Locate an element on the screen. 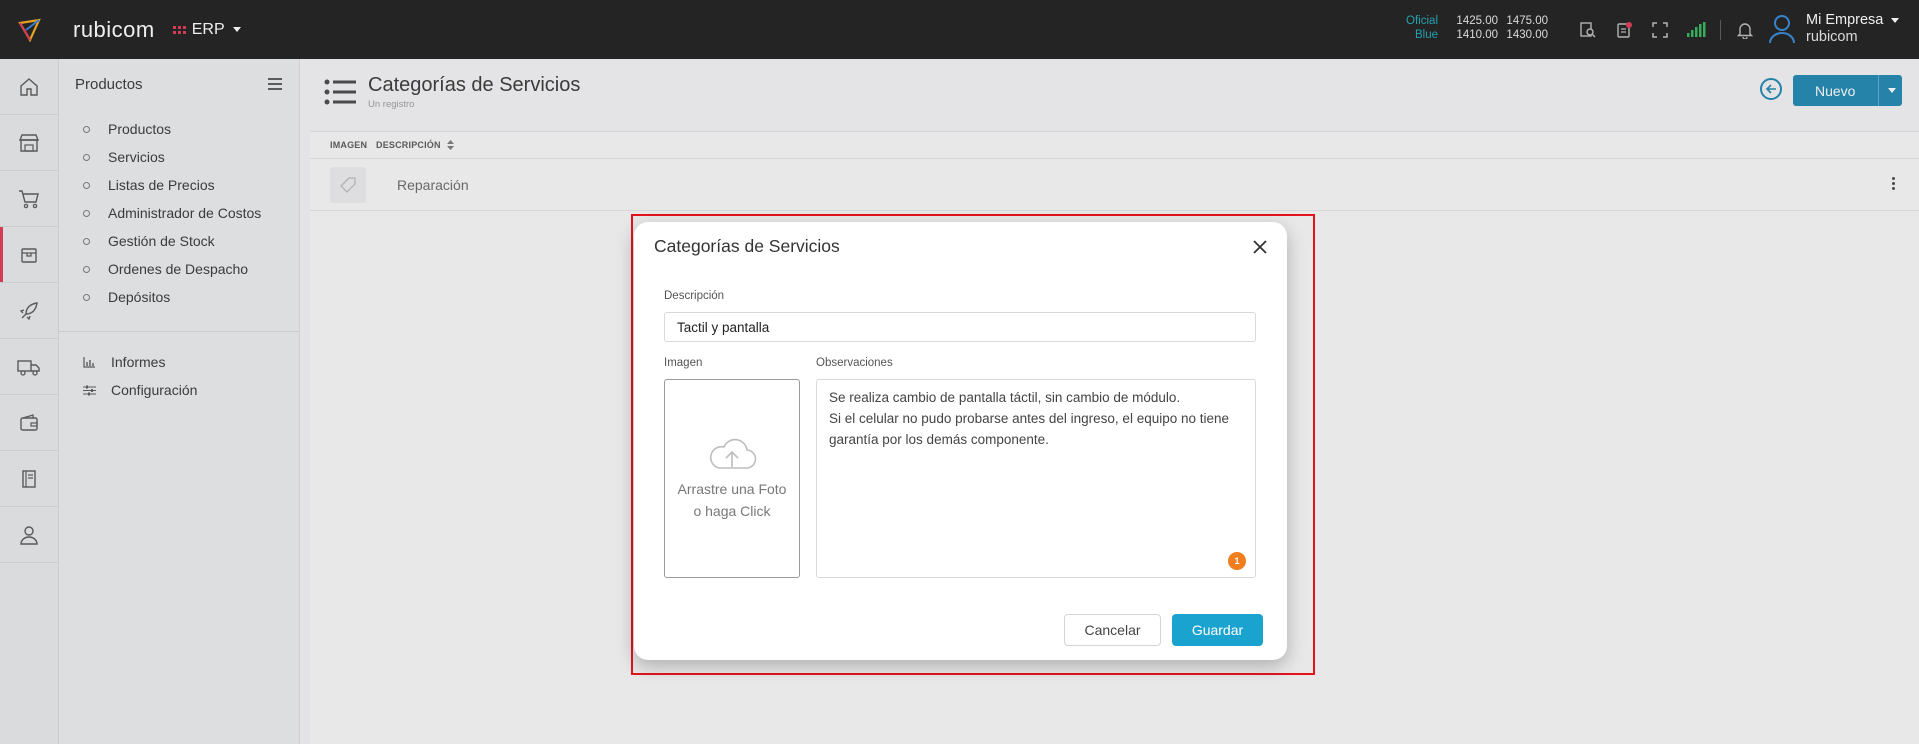 The height and width of the screenshot is (744, 1919). cancel-button: Cancelar is located at coordinates (1112, 630).